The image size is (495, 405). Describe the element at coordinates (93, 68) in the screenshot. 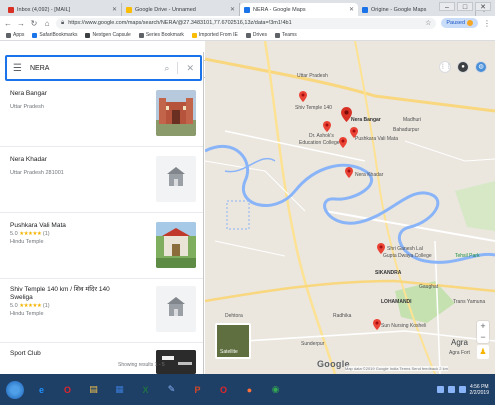

I see `search-input: NERA` at that location.